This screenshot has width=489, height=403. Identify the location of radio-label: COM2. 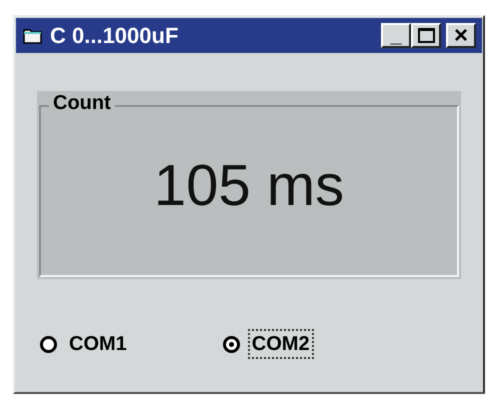
(281, 344).